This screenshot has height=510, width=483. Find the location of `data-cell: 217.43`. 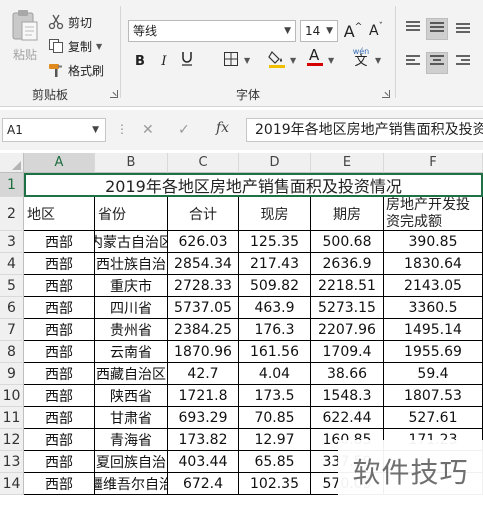

data-cell: 217.43 is located at coordinates (275, 264).